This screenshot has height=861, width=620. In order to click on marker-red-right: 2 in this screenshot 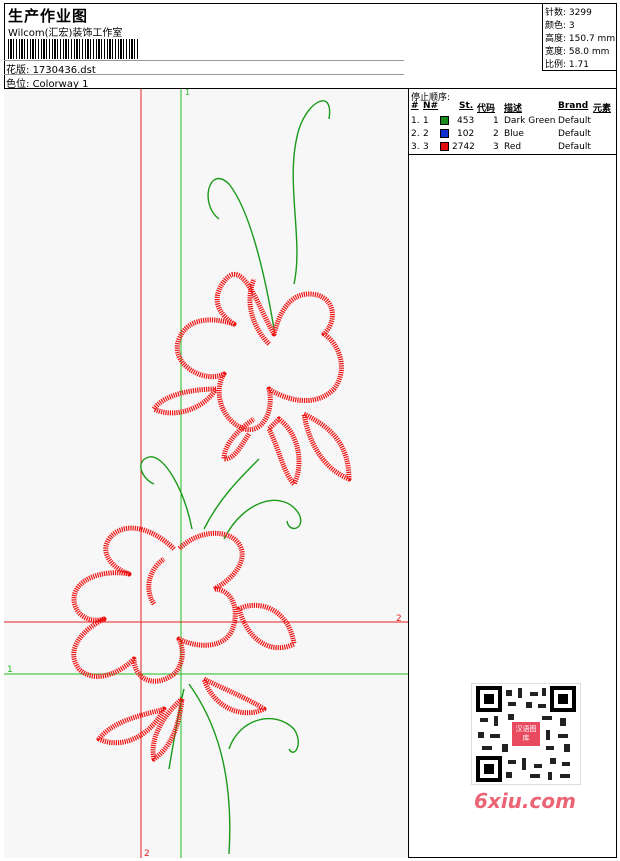, I will do `click(399, 619)`.